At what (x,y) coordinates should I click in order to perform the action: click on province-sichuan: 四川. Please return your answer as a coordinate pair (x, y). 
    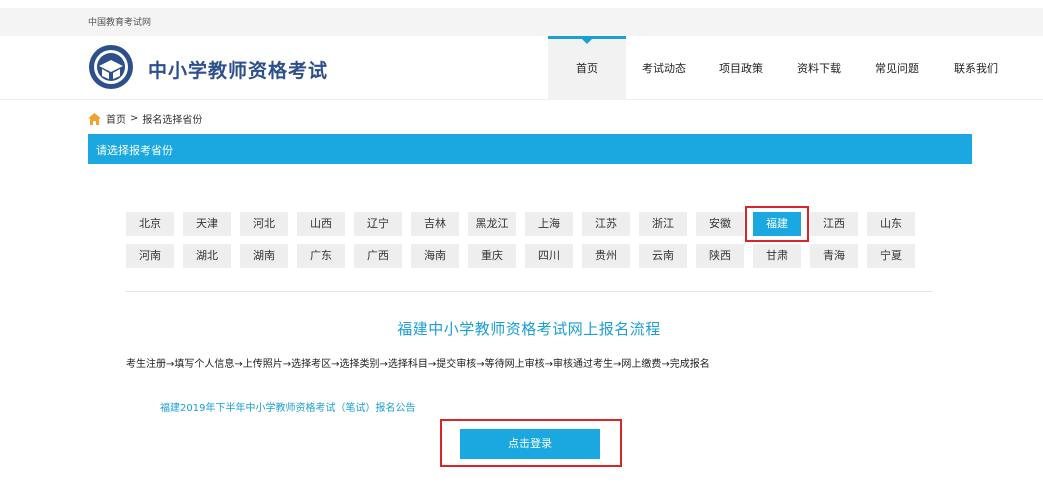
    Looking at the image, I should click on (549, 256).